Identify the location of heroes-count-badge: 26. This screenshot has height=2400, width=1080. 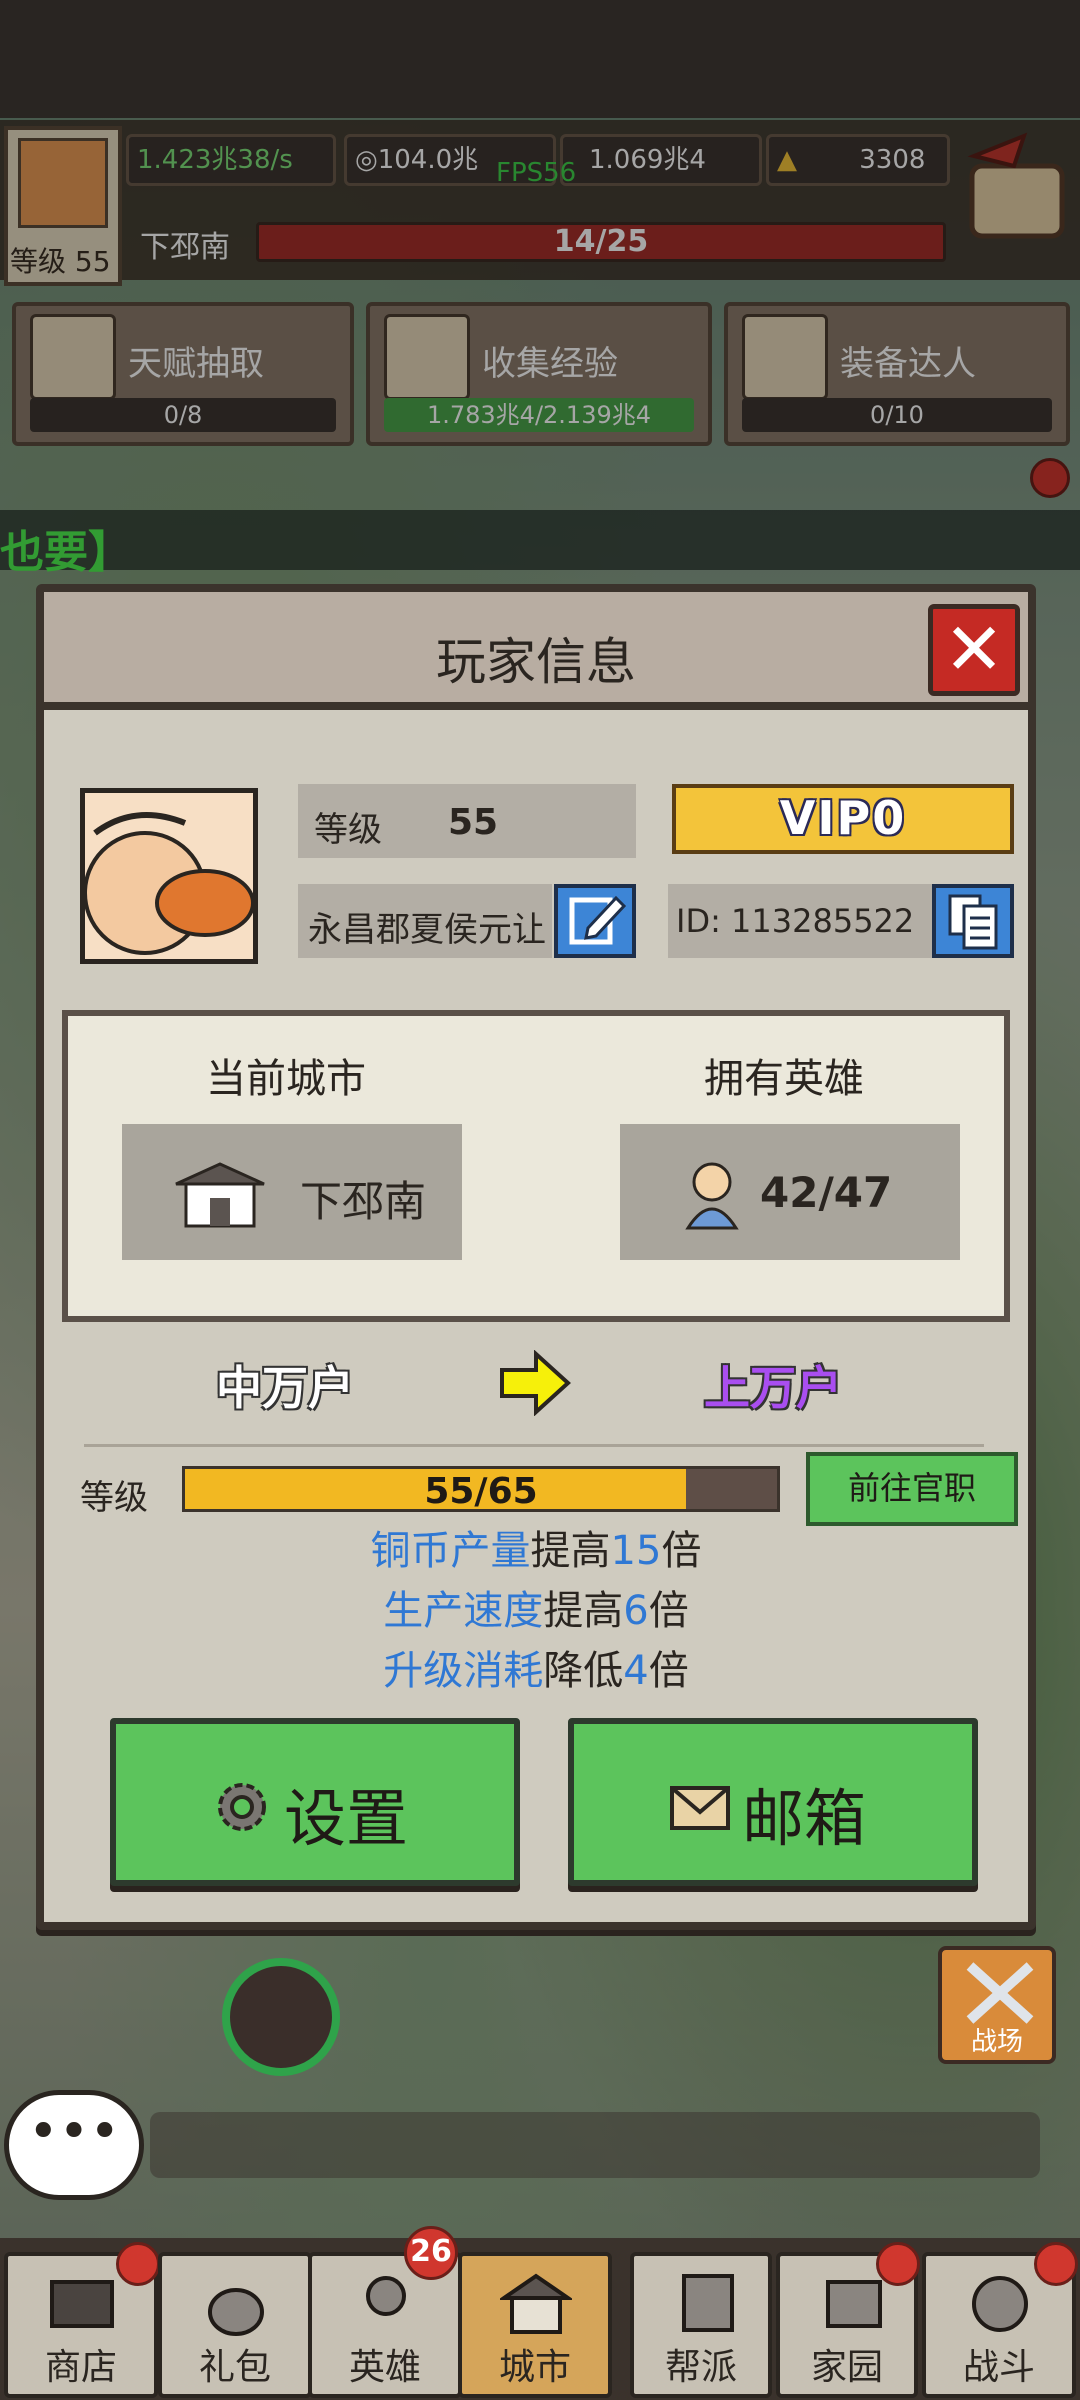
(431, 2253).